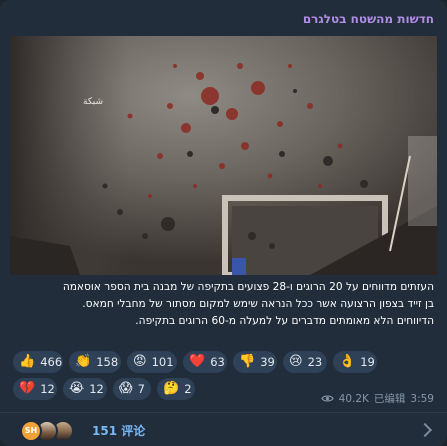 The height and width of the screenshot is (446, 447). I want to click on reaction-broken-heart: 💔 12, so click(35, 389).